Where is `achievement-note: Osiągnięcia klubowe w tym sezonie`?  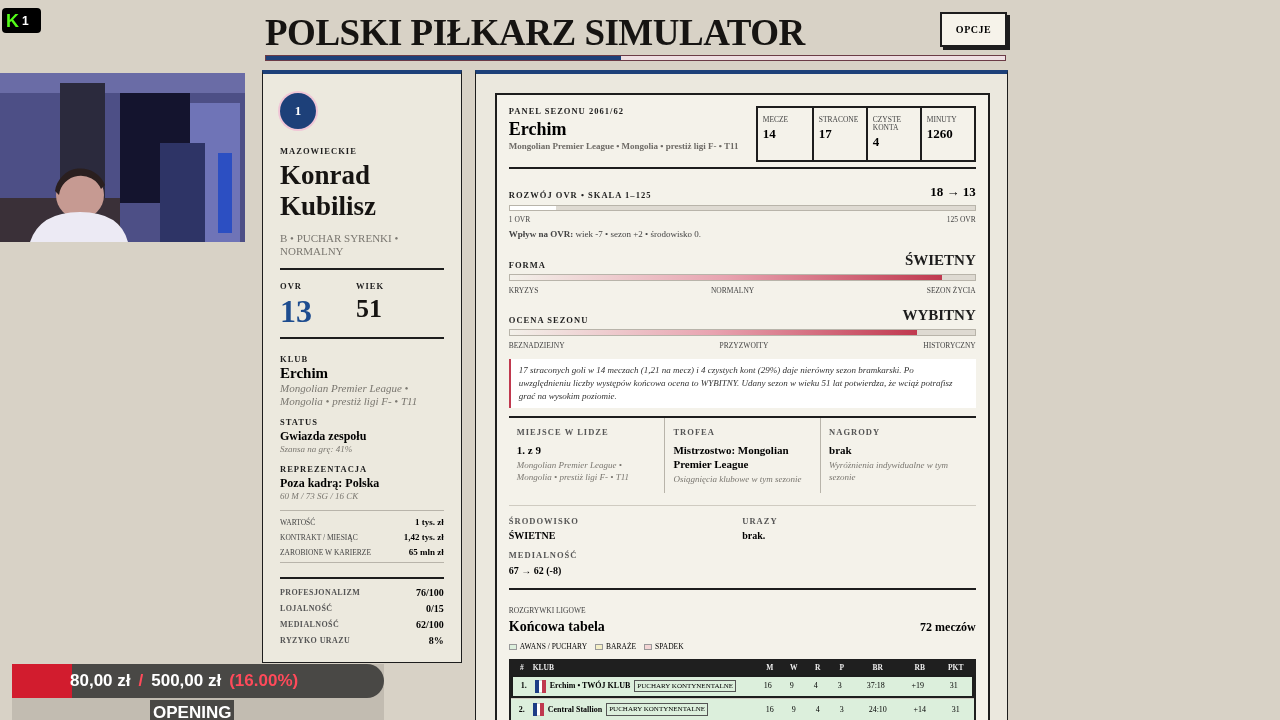 achievement-note: Osiągnięcia klubowe w tym sezonie is located at coordinates (738, 478).